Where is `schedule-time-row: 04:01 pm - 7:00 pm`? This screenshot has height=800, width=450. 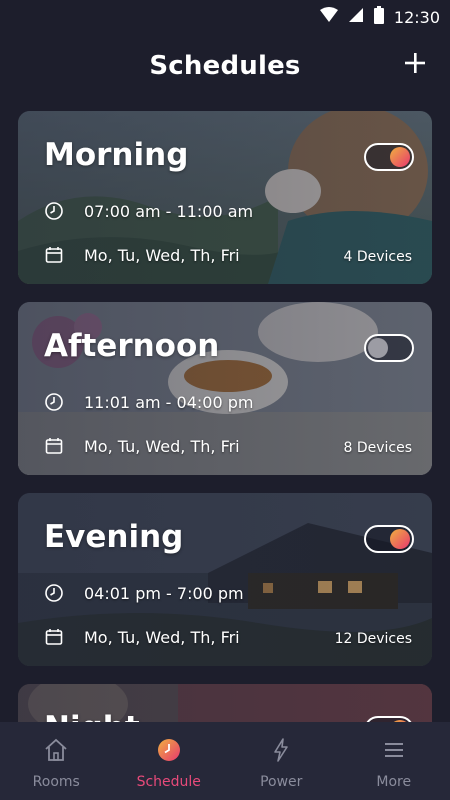
schedule-time-row: 04:01 pm - 7:00 pm is located at coordinates (144, 593).